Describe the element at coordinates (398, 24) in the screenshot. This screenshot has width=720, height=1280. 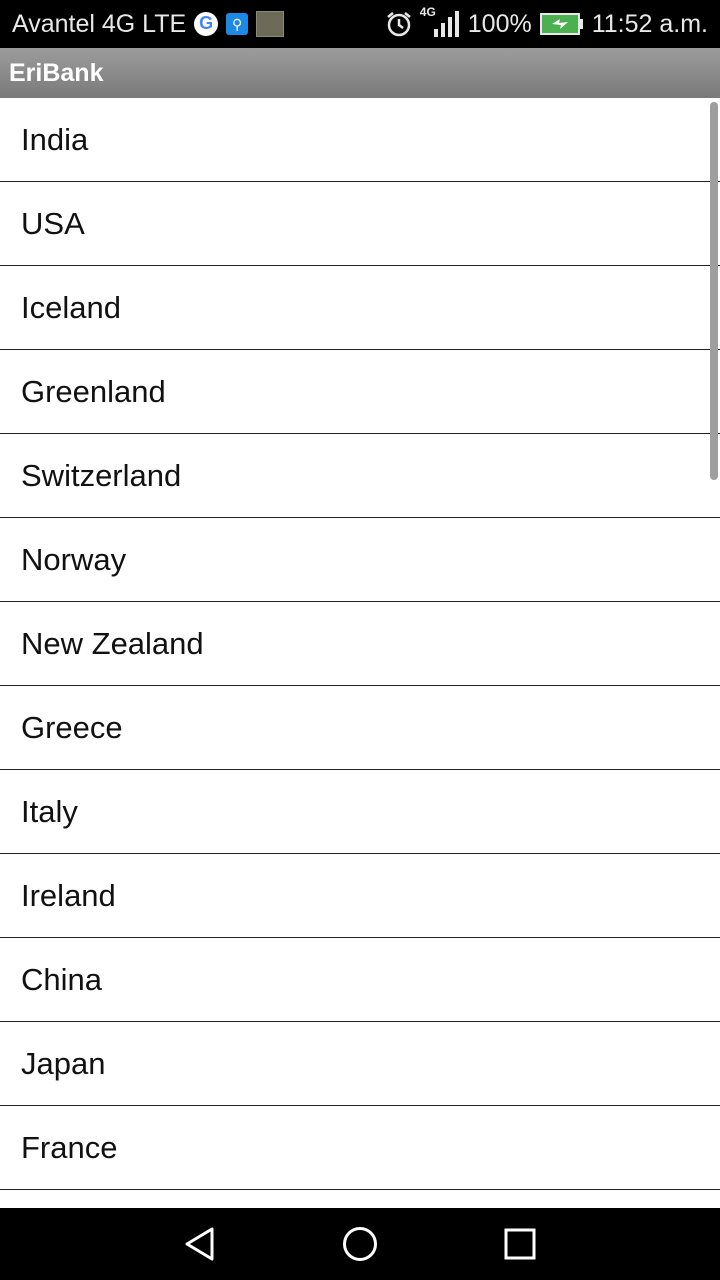
I see `alarm-icon` at that location.